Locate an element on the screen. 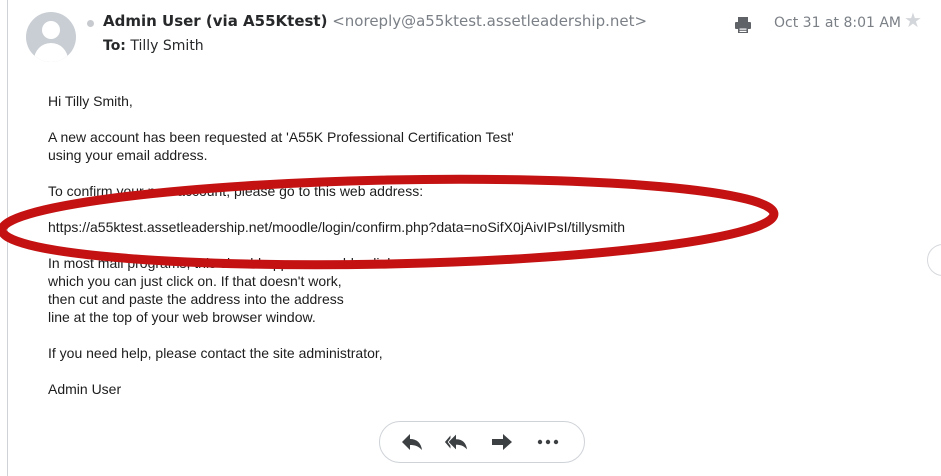 This screenshot has width=941, height=476. reply-icon is located at coordinates (412, 442).